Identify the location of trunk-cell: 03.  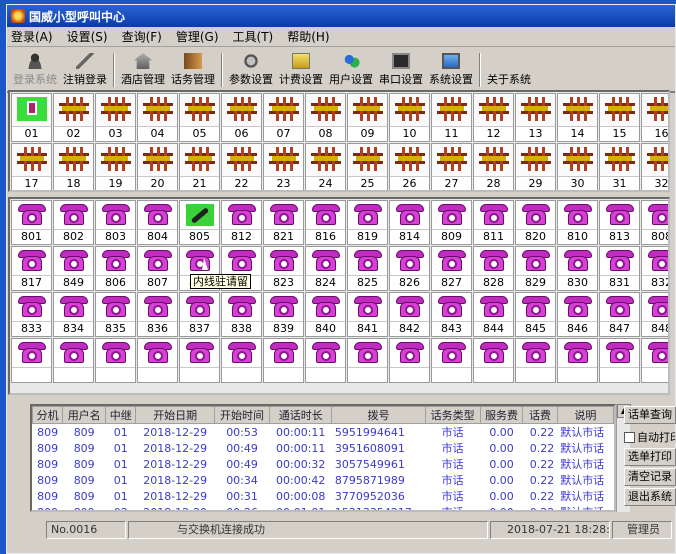
(115, 117).